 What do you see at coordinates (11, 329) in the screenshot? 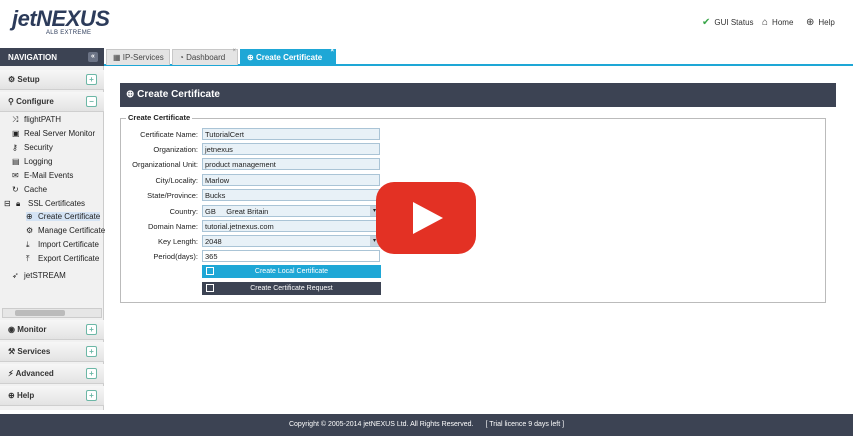
I see `eye-icon: ◉` at bounding box center [11, 329].